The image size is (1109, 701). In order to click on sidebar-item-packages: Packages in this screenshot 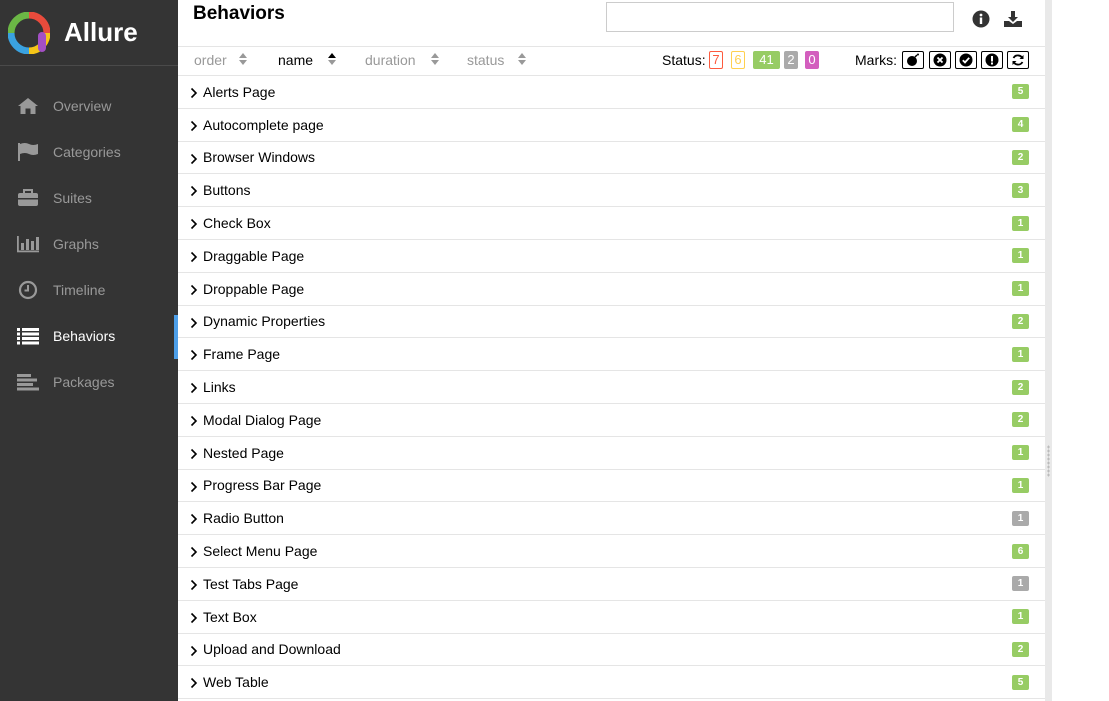, I will do `click(89, 382)`.